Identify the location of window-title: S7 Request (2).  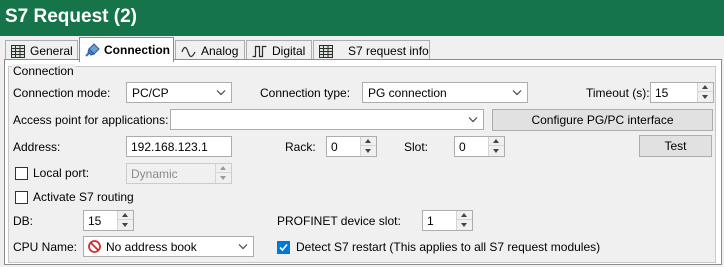
(71, 16).